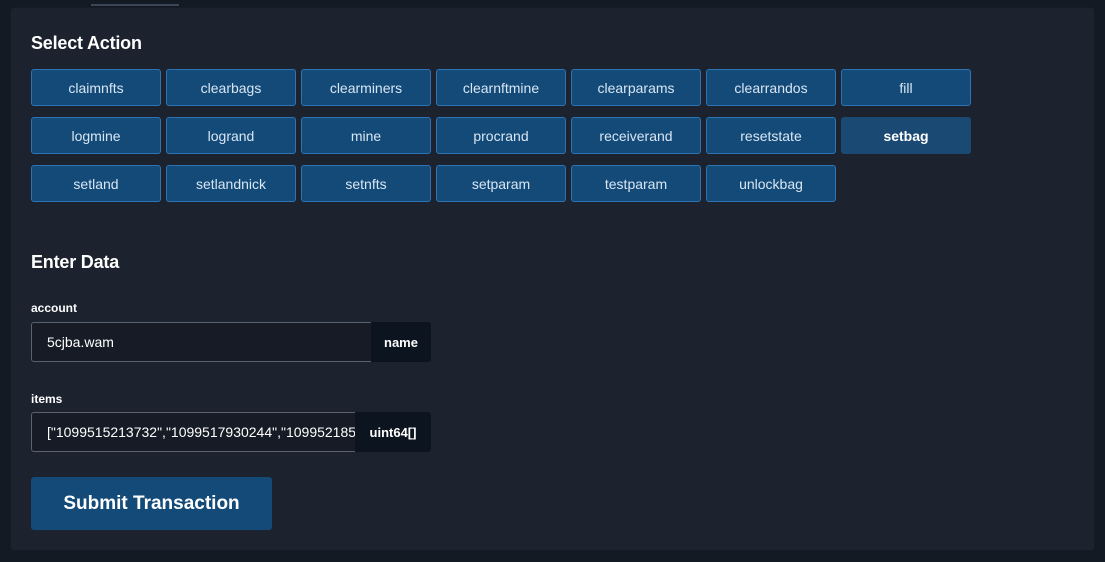  What do you see at coordinates (906, 87) in the screenshot?
I see `action-button-fill: fill` at bounding box center [906, 87].